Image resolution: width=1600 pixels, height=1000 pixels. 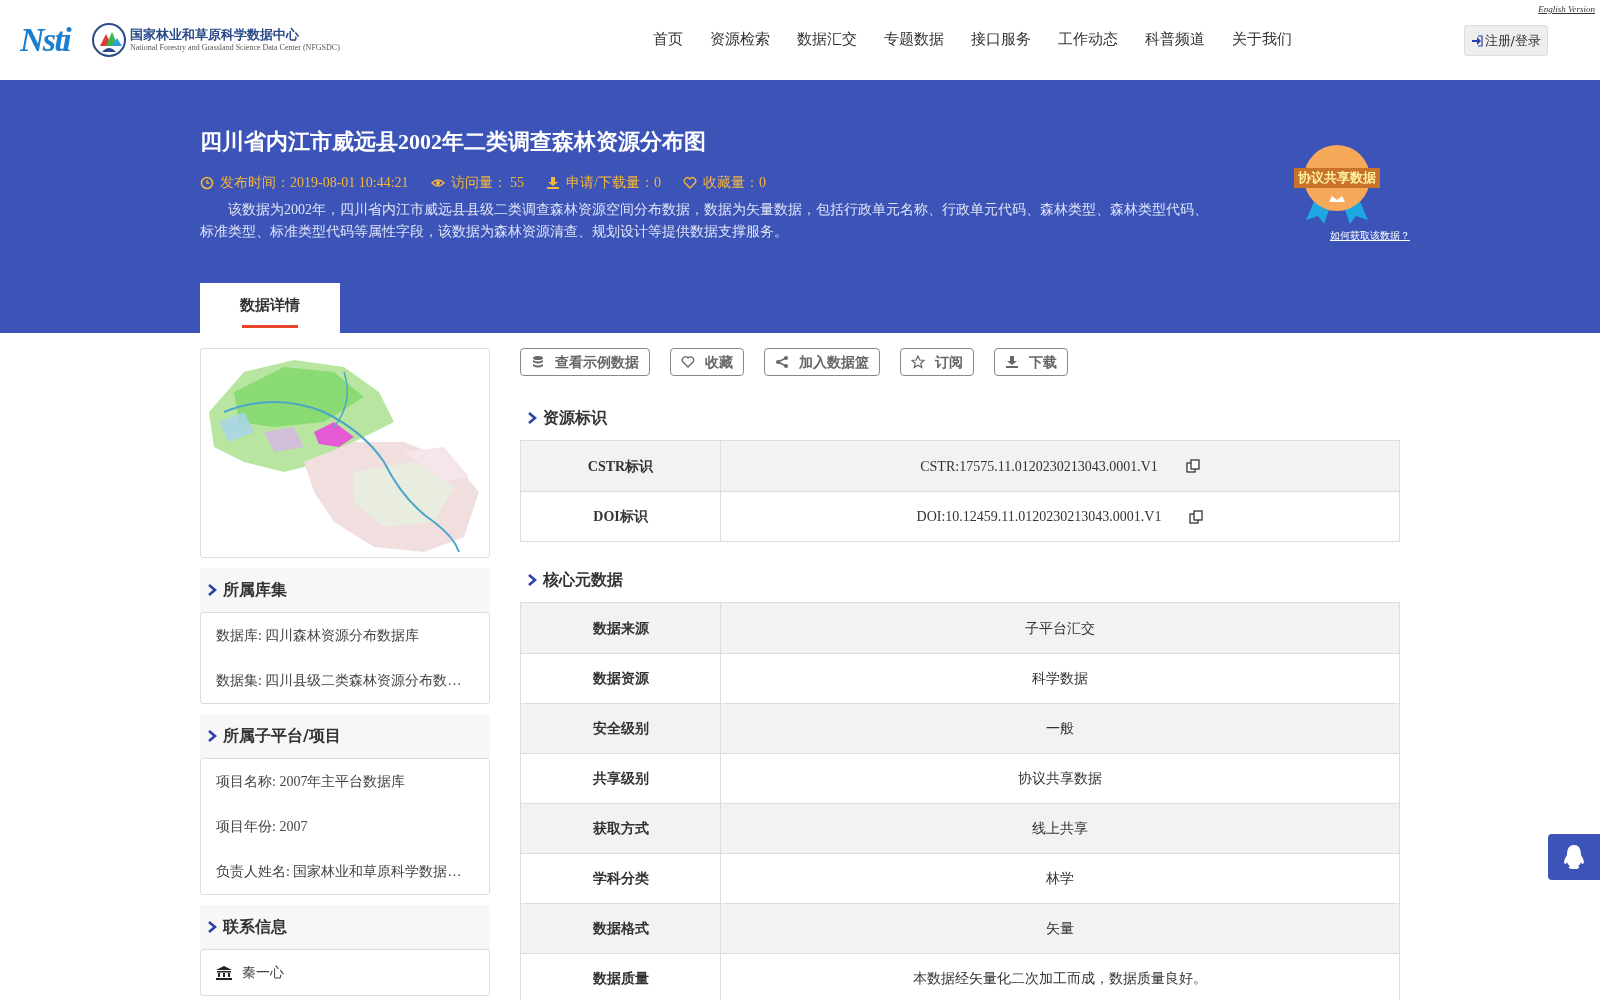 What do you see at coordinates (704, 221) in the screenshot?
I see `dataset-description: 该数据为2002年，四川省内江市威远县县级二类调查森林资源空间分布数据，数据为矢量数据，包括行政单元名称、行政单元代码、森林类型、森林类型代码、标准类型、标准类型代码等属性字段，该数据为森林资源清查、规划设计等提供数据支撑服务。` at bounding box center [704, 221].